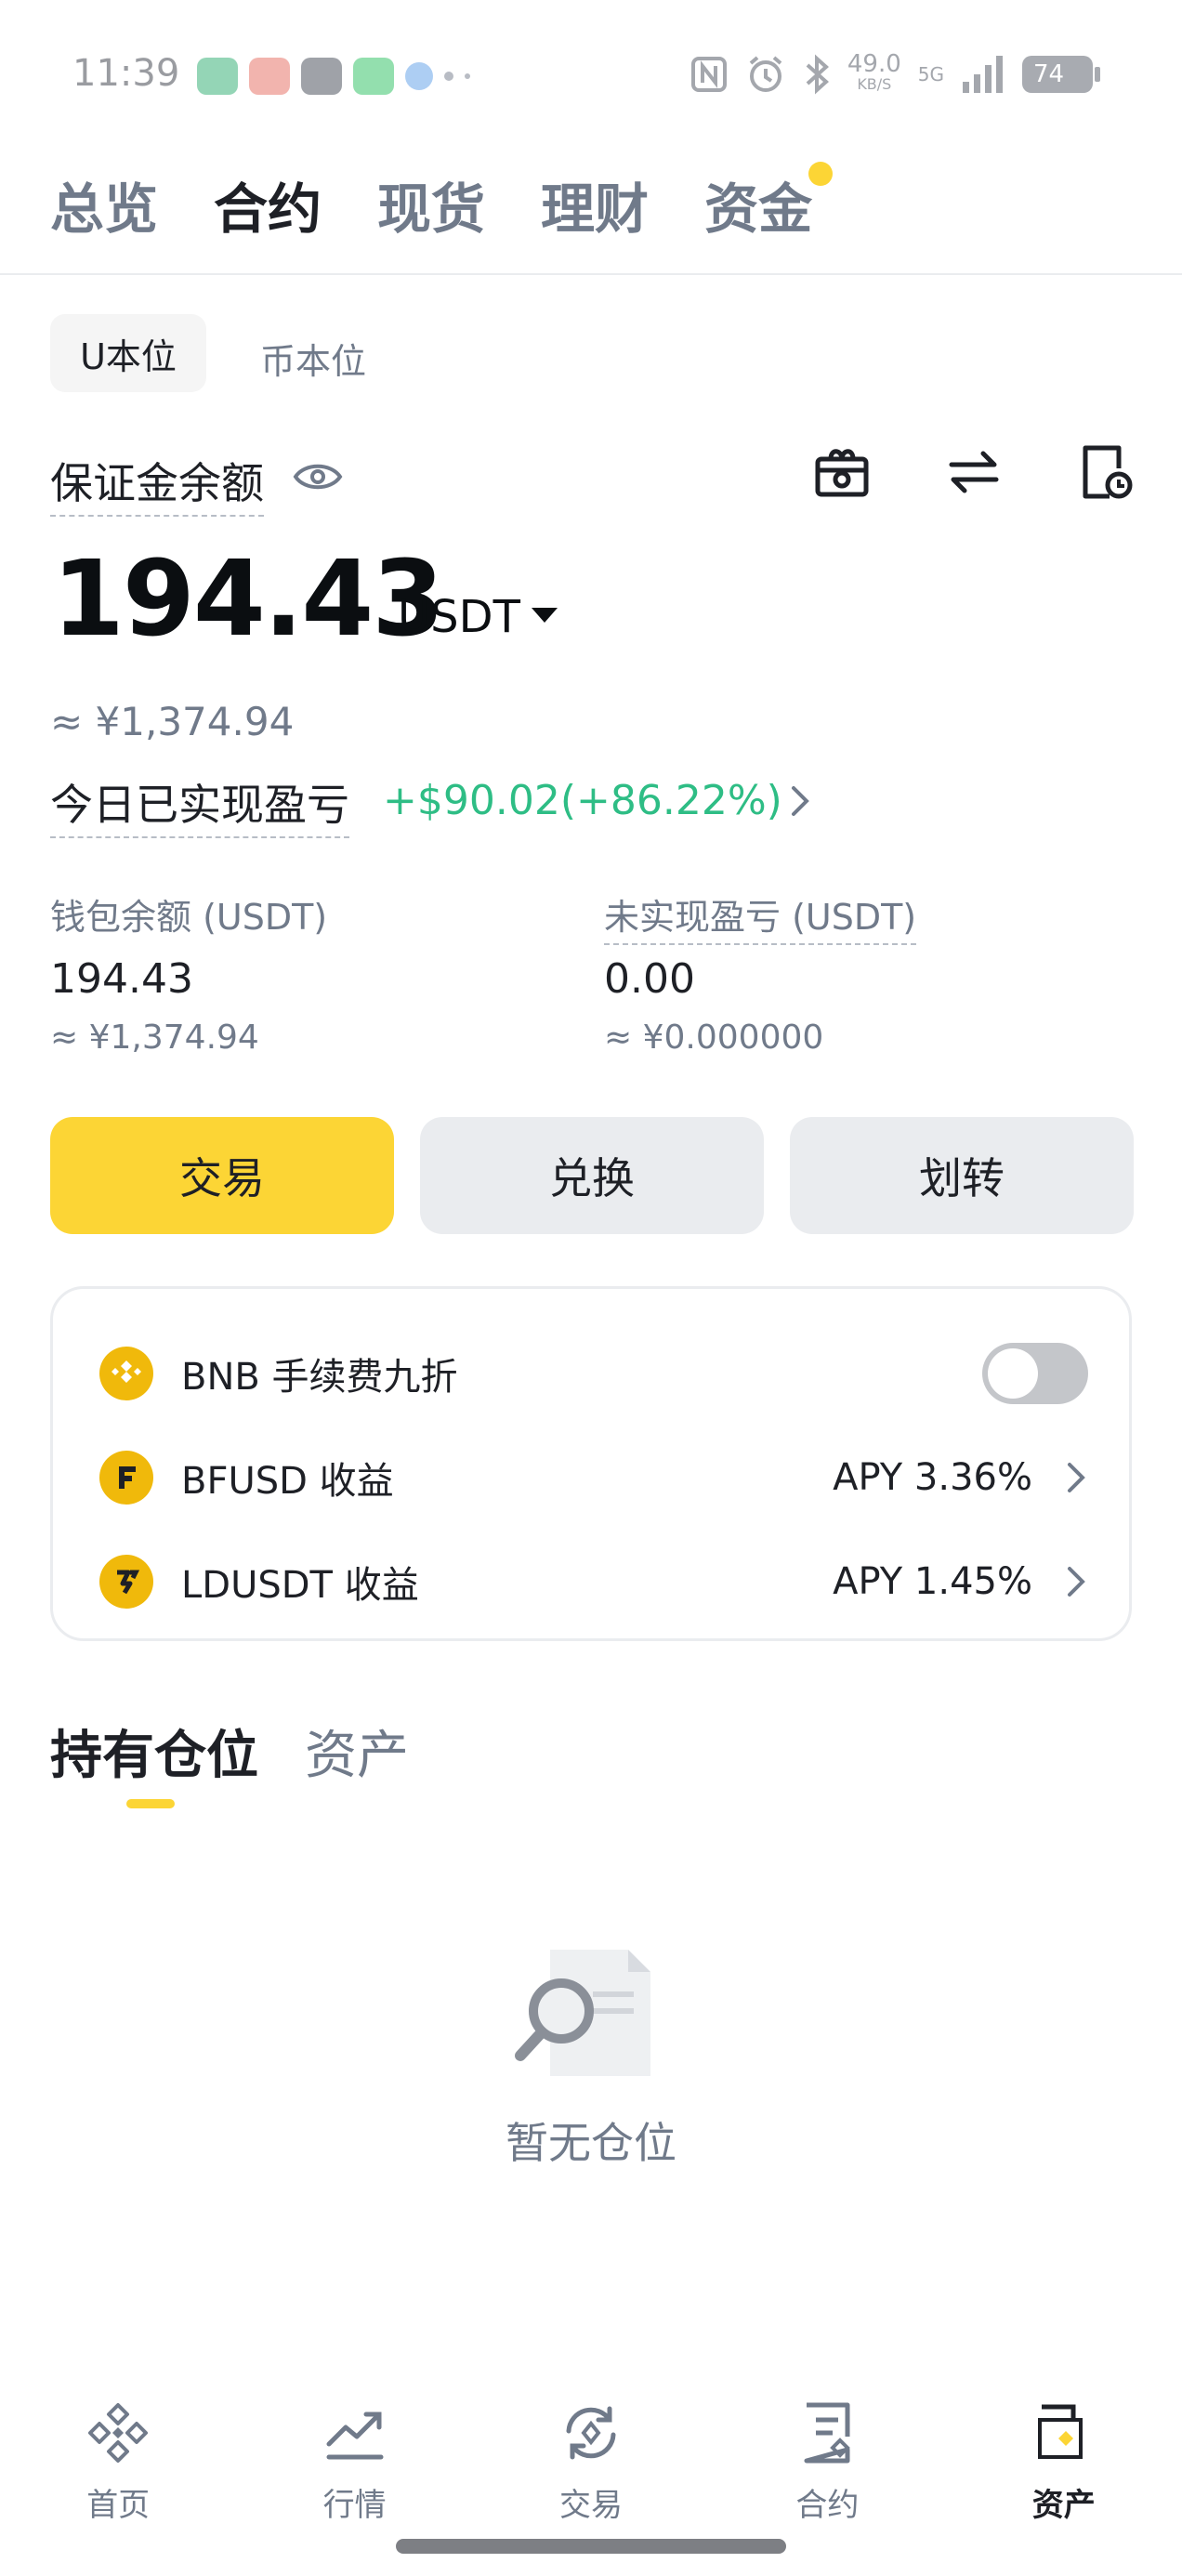 The image size is (1182, 2576). I want to click on markets-icon, so click(355, 2436).